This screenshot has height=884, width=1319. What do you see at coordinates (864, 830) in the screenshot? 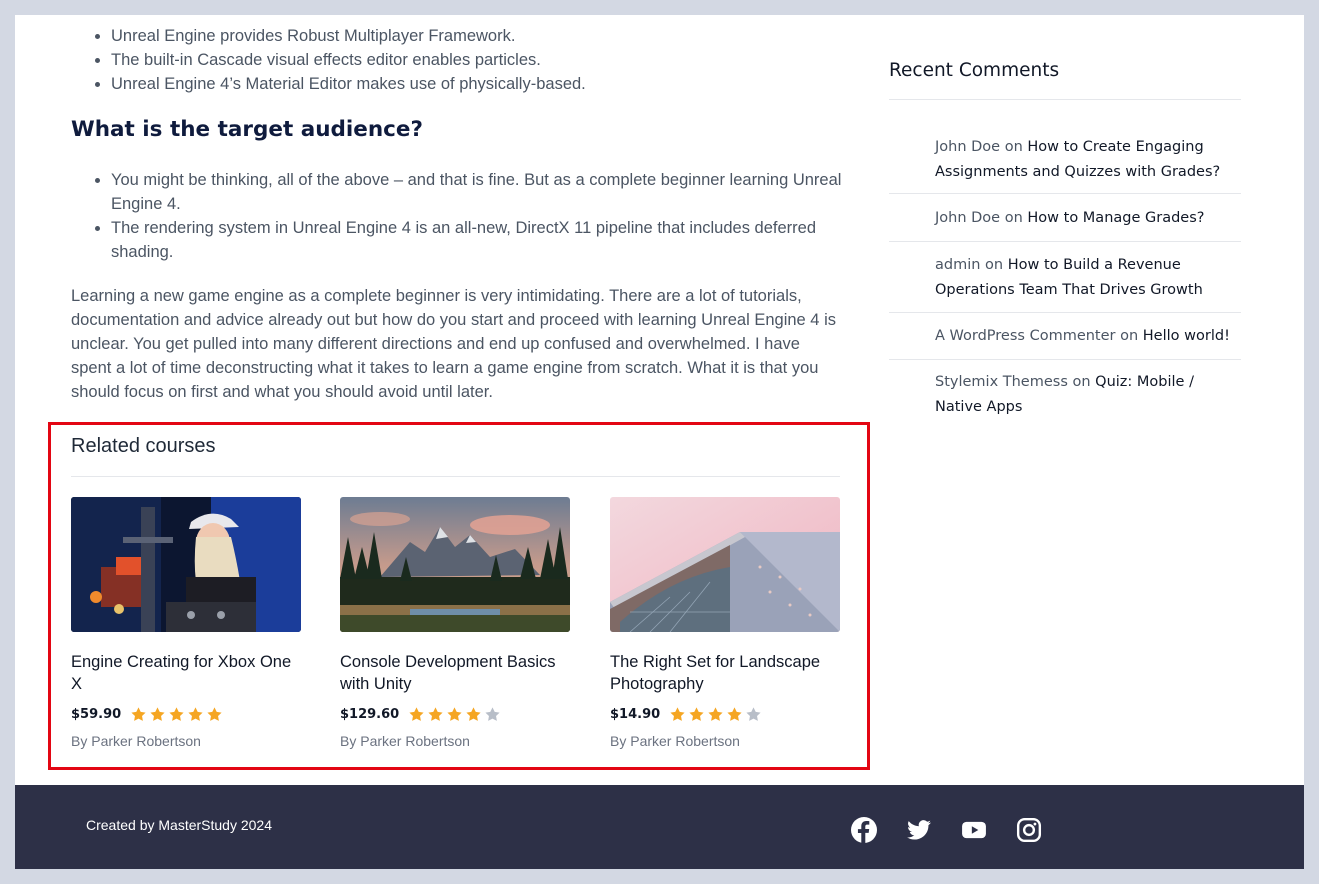
I see `facebook-icon` at bounding box center [864, 830].